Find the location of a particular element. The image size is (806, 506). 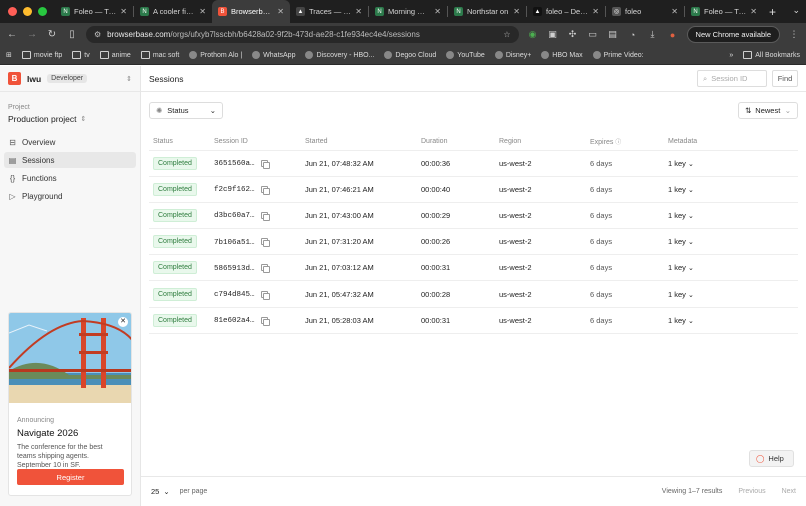

register-button: Register is located at coordinates (70, 477).